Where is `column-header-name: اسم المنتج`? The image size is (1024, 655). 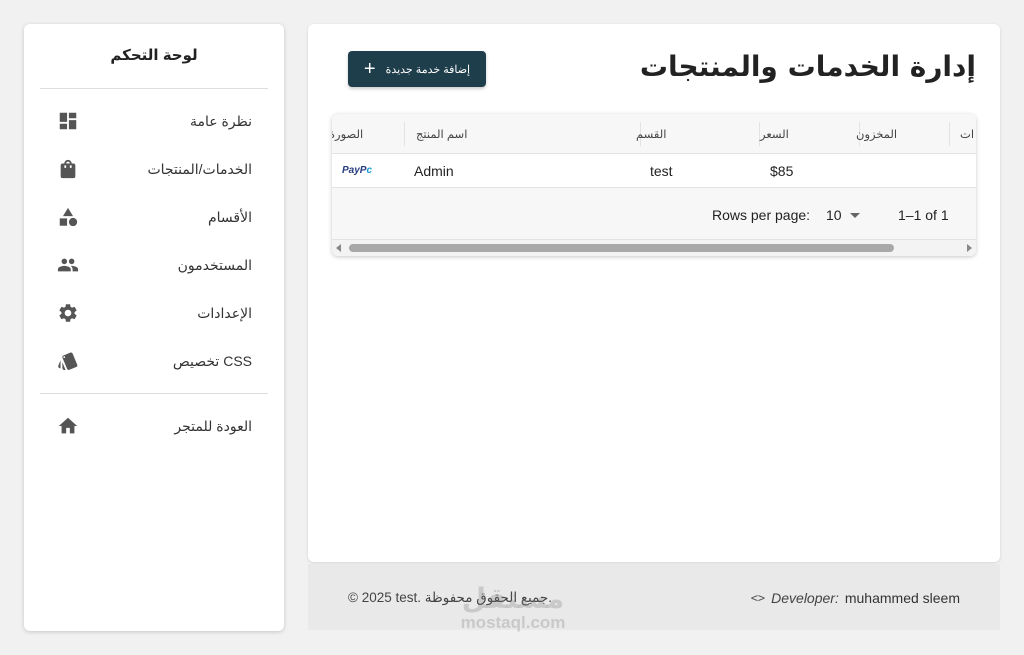 column-header-name: اسم المنتج is located at coordinates (491, 133).